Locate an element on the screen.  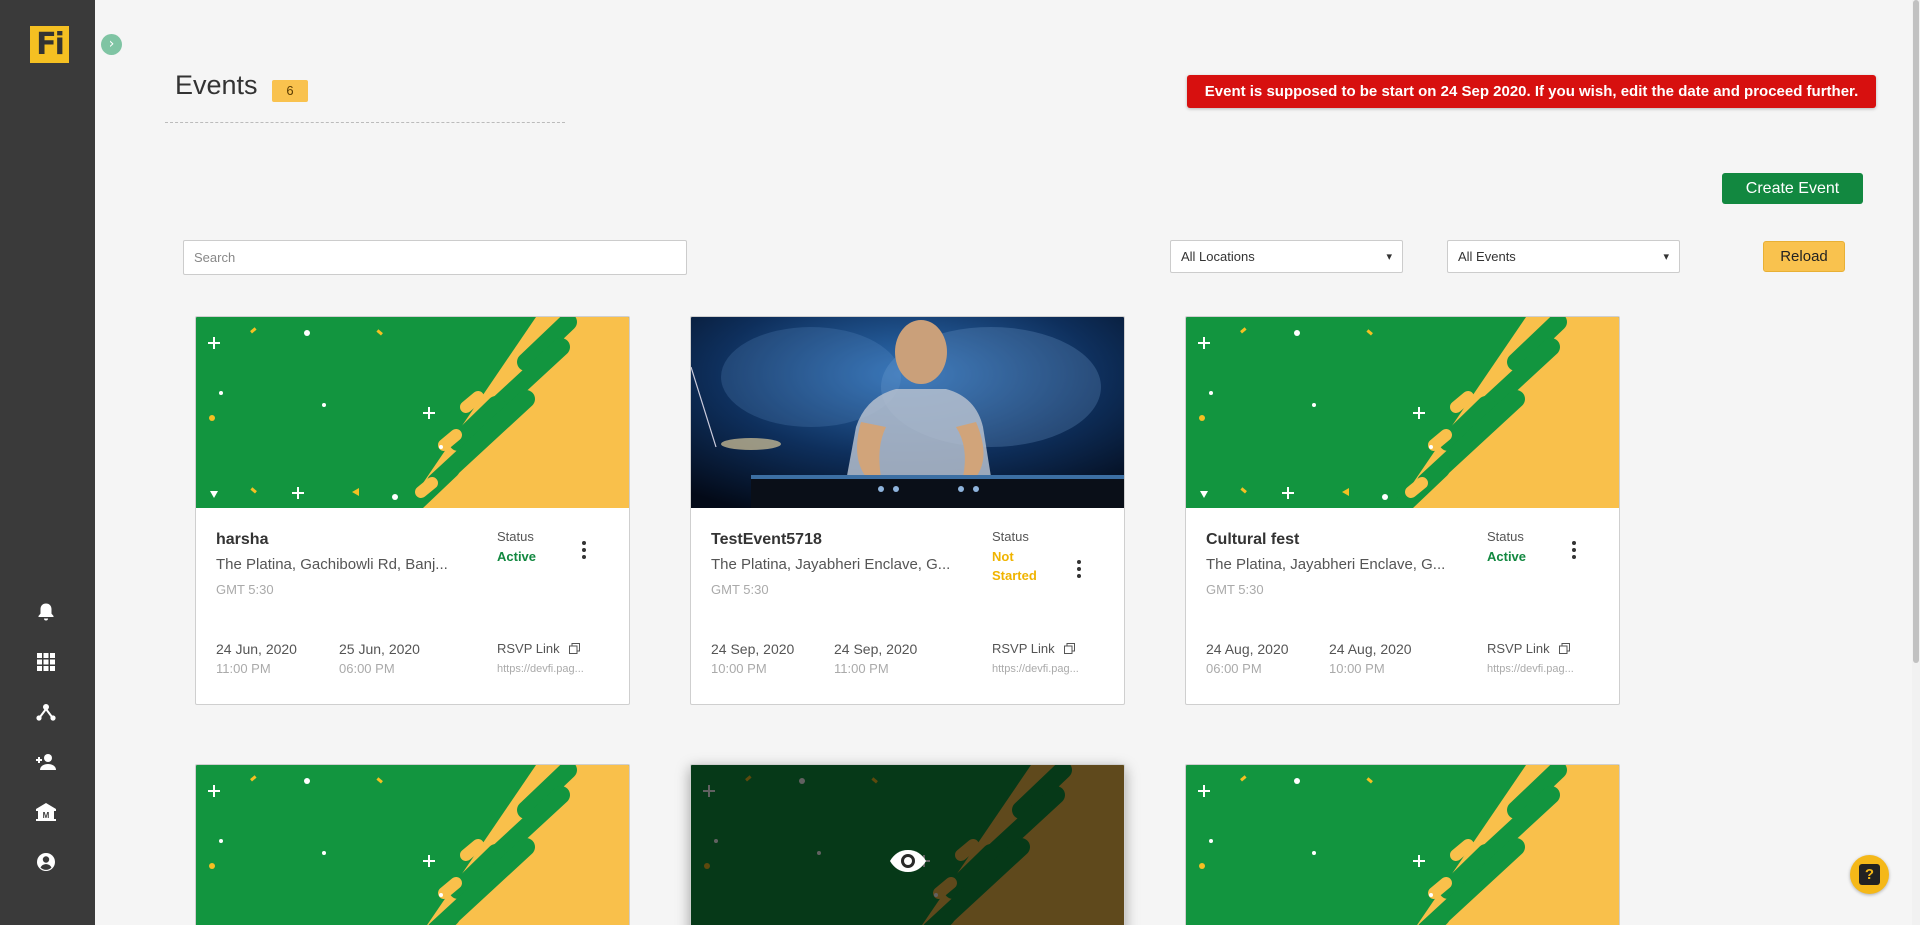
event-name: Cultural fest is located at coordinates (1253, 539).